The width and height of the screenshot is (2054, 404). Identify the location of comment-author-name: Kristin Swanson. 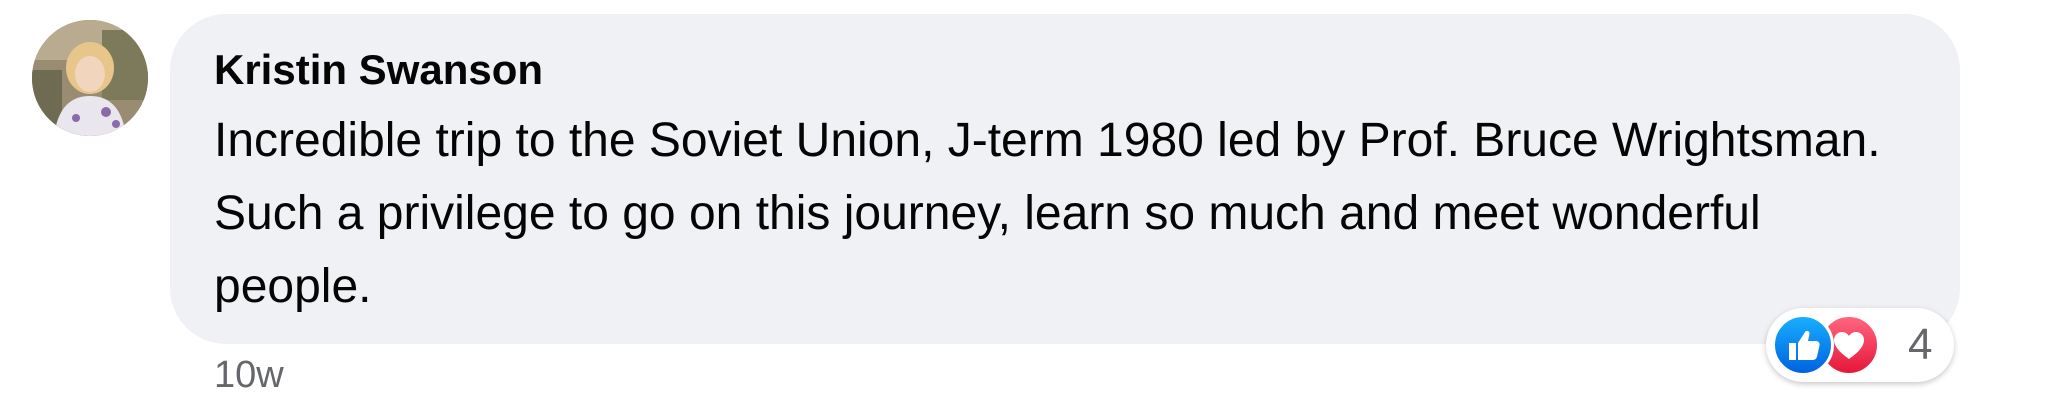
(378, 70).